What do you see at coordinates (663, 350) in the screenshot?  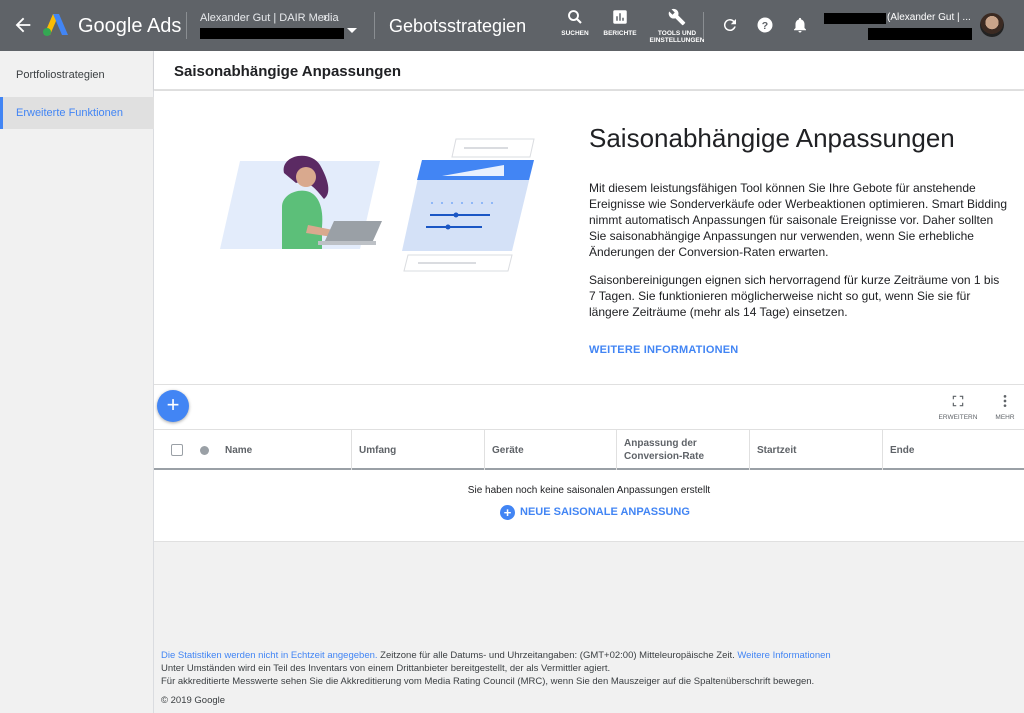 I see `learn-more-link: WEITERE INFORMATIONEN` at bounding box center [663, 350].